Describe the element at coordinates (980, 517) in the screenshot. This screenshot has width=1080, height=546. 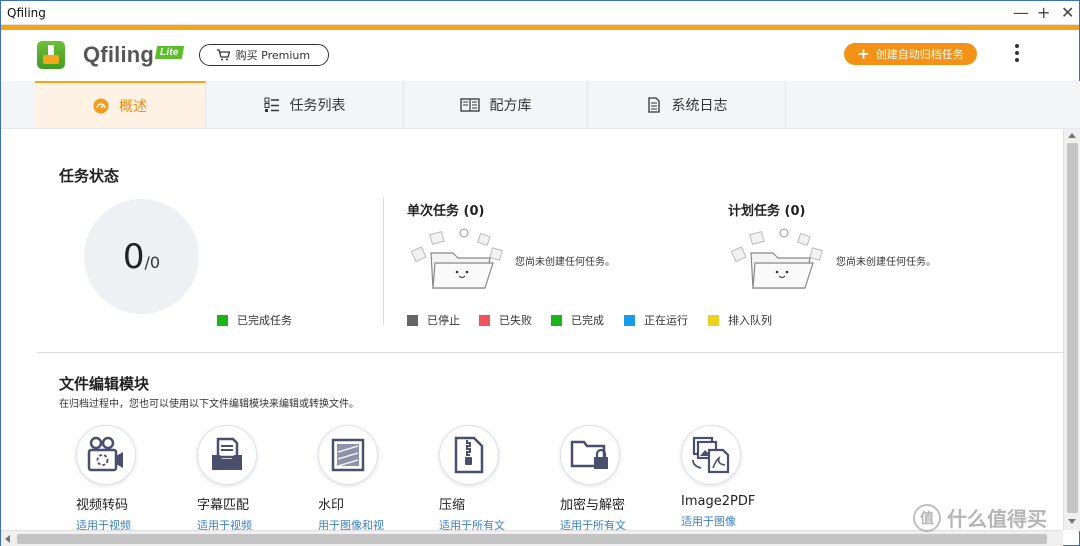
I see `site-watermark: 值 什么值得买` at that location.